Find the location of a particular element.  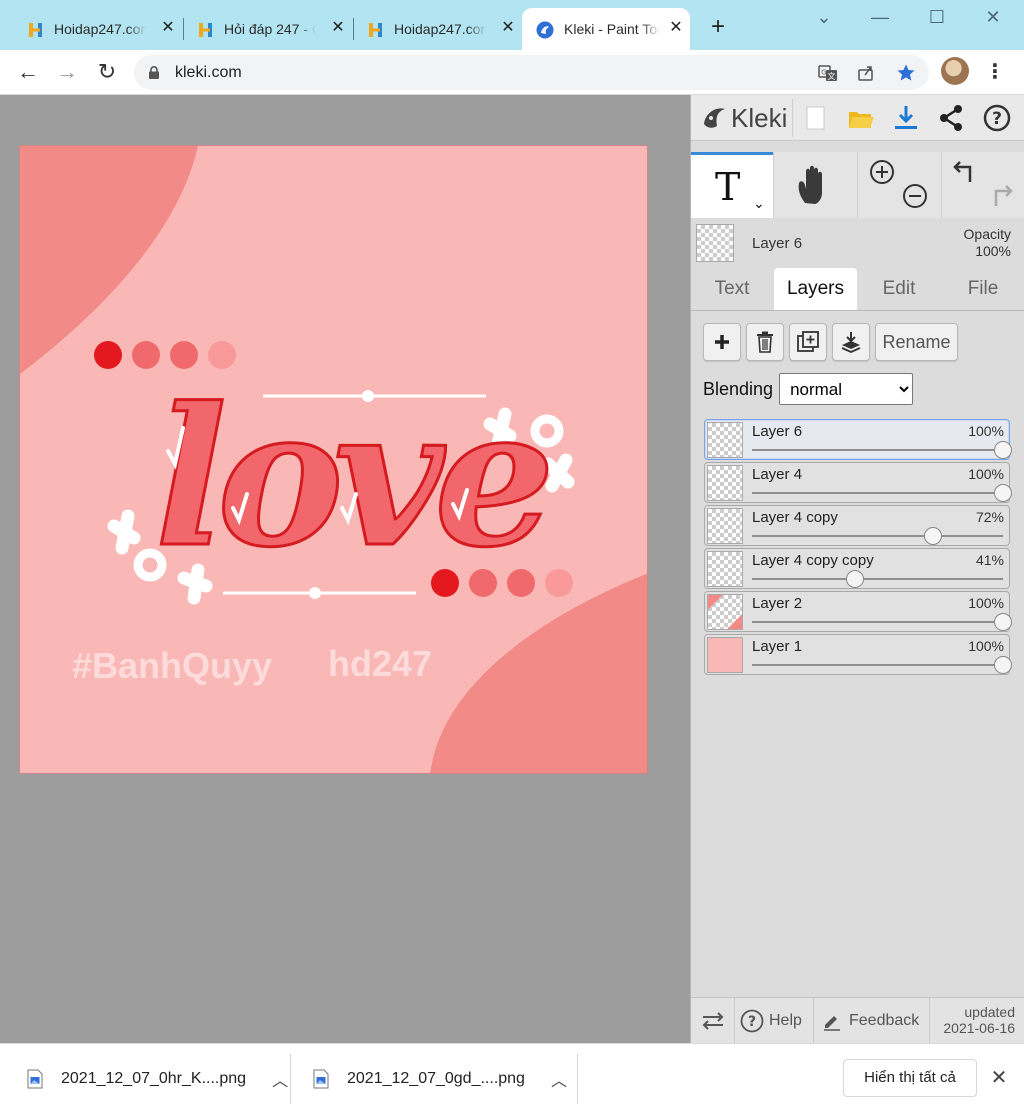

tab-title: Hỏi đáp 247 - Cộng đồng is located at coordinates (270, 29).